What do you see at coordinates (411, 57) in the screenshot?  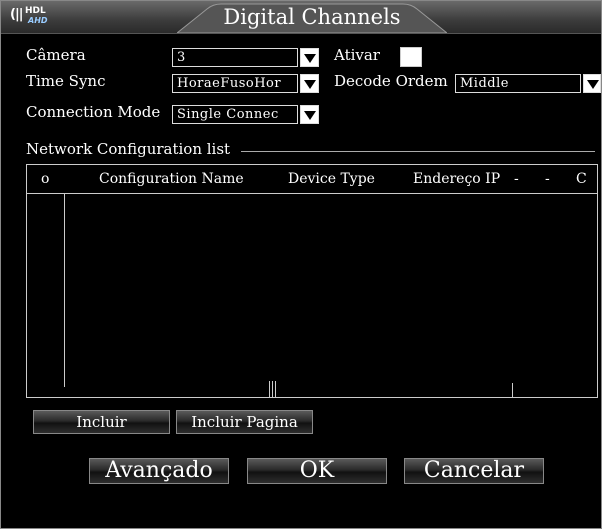 I see `ativar-checkbox` at bounding box center [411, 57].